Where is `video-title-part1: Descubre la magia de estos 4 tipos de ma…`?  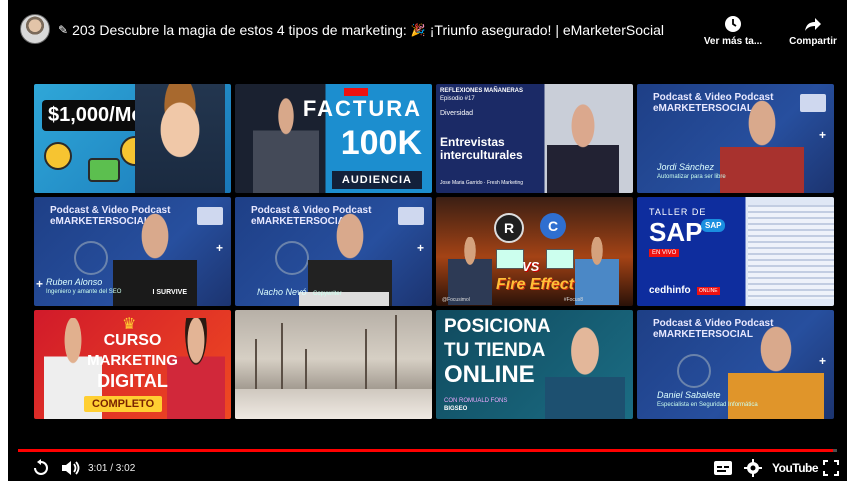 video-title-part1: Descubre la magia de estos 4 tipos de ma… is located at coordinates (253, 30).